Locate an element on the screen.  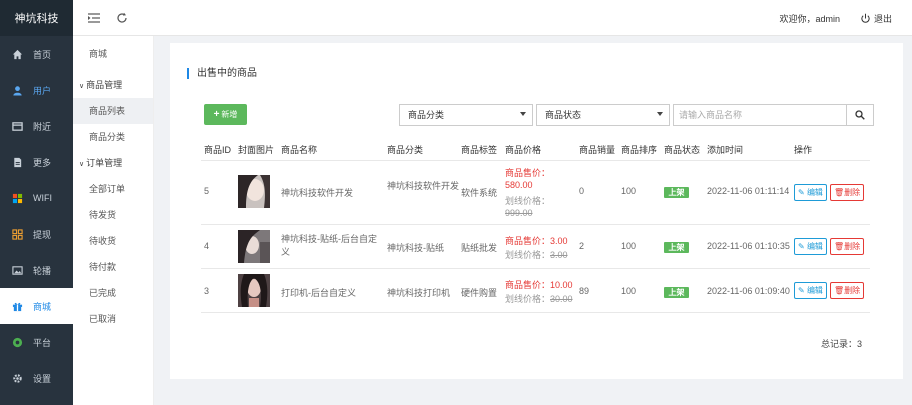
home-icon is located at coordinates (17, 54).